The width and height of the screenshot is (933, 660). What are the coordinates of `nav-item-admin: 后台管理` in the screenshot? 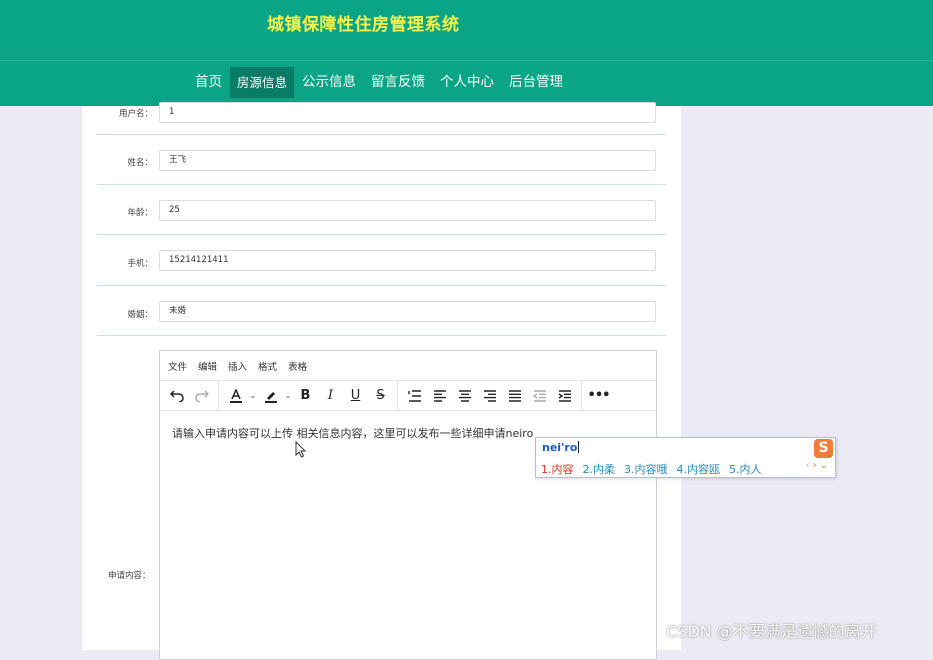 It's located at (536, 82).